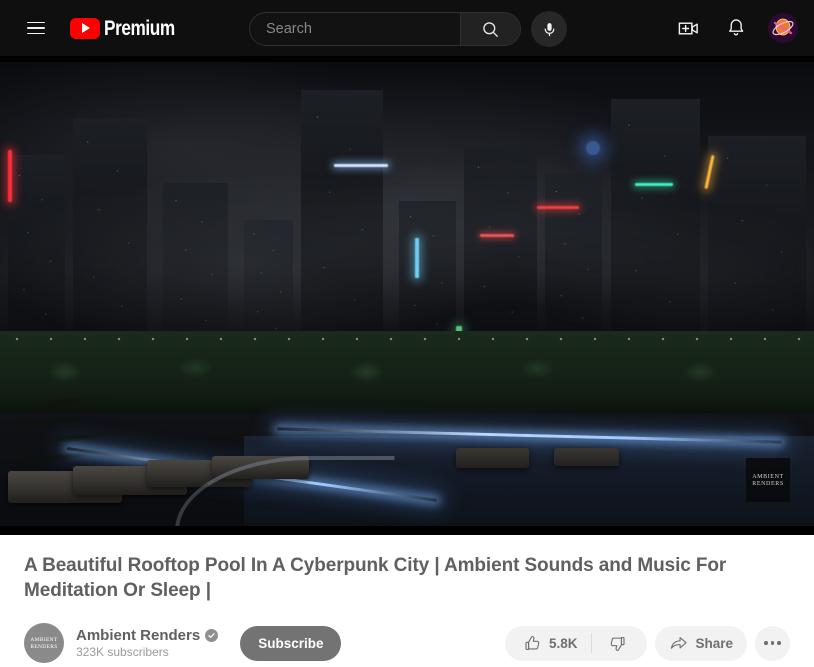 This screenshot has width=814, height=667. I want to click on more-horizontal-icon, so click(766, 643).